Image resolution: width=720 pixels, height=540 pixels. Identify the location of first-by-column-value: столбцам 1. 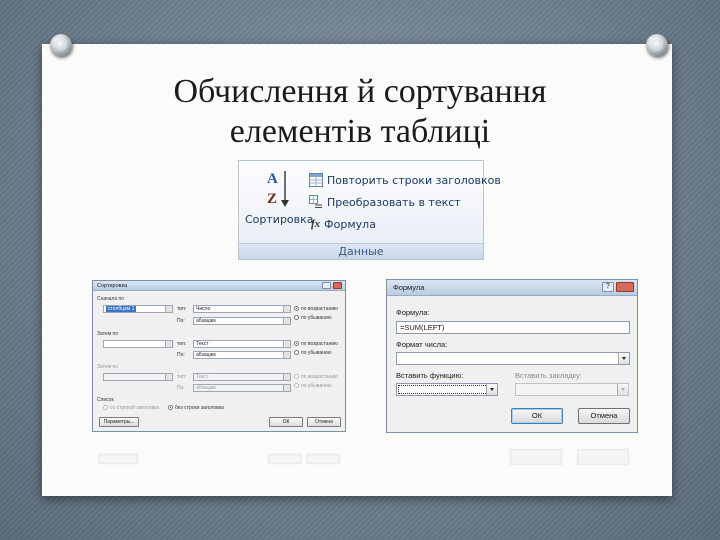
(121, 309).